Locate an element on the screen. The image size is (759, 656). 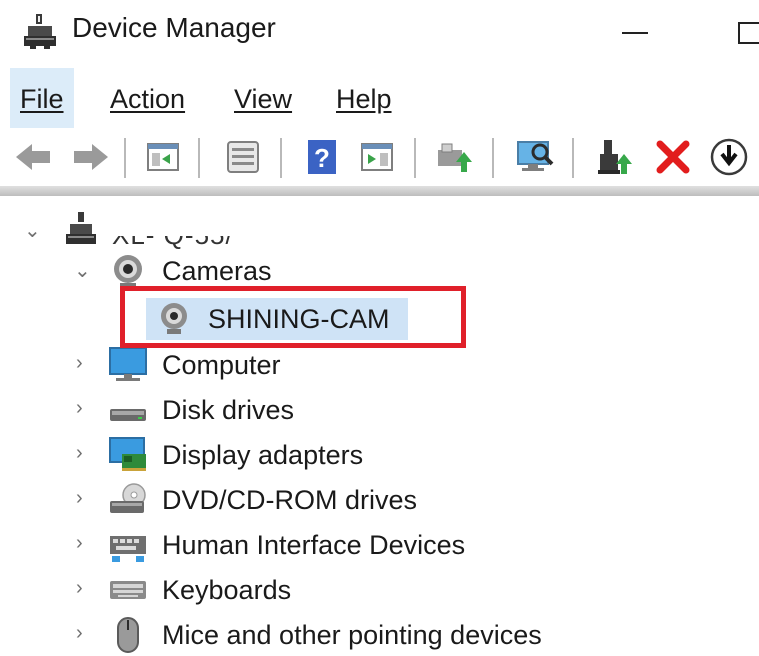
tree-node-label: Cameras is located at coordinates (217, 271).